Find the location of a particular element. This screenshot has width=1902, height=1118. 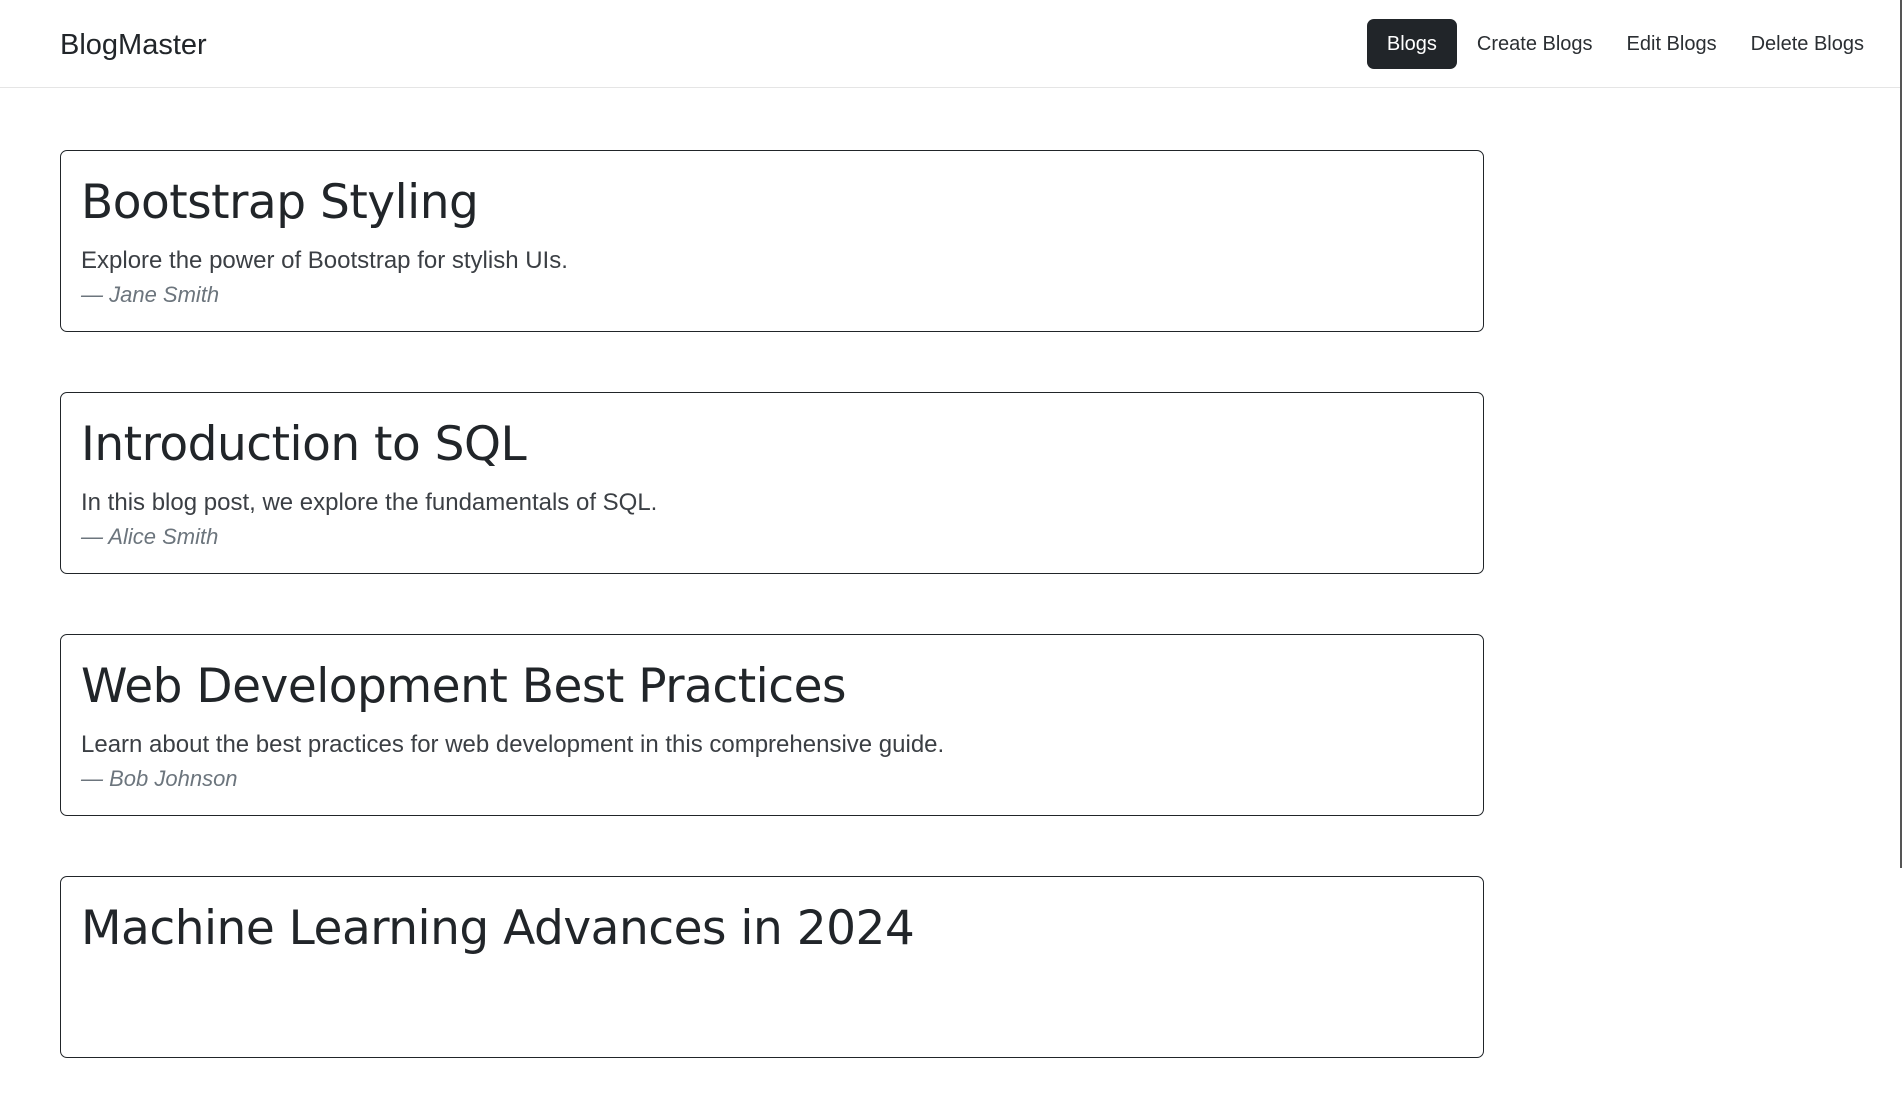

blog-author: — Alice Smith is located at coordinates (150, 536).